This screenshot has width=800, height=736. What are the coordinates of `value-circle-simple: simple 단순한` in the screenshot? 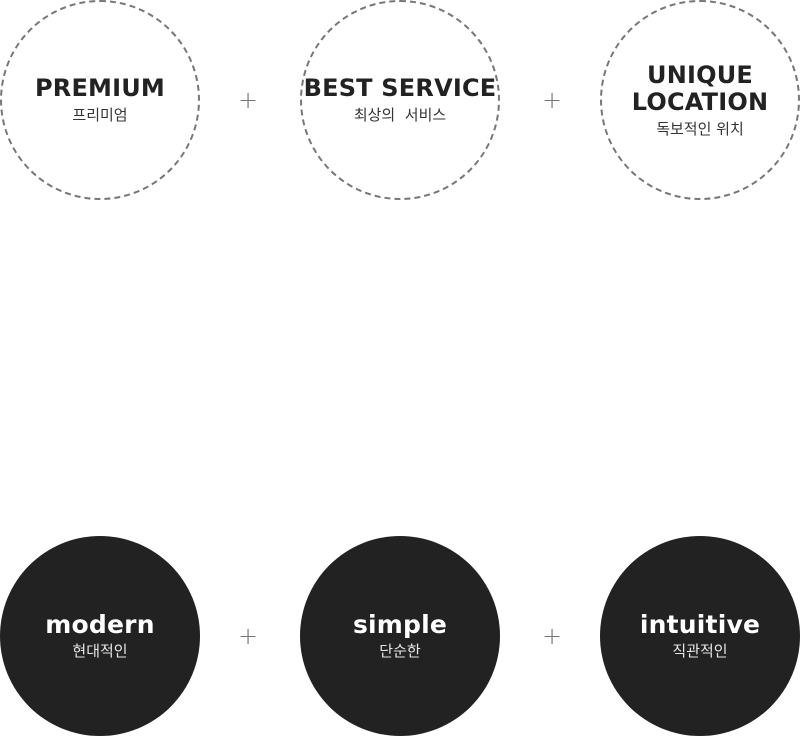 It's located at (400, 636).